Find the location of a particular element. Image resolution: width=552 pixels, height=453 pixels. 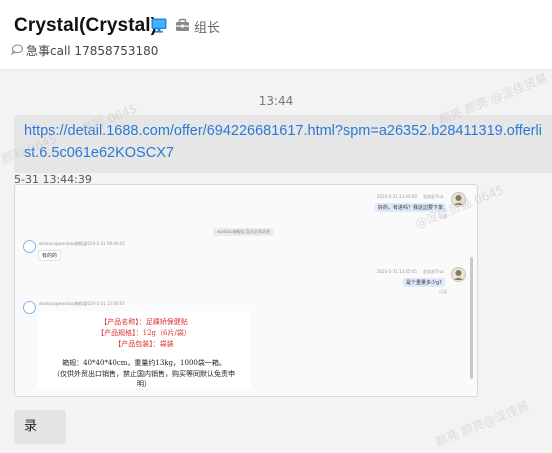

mini-scrollbar is located at coordinates (471, 318).